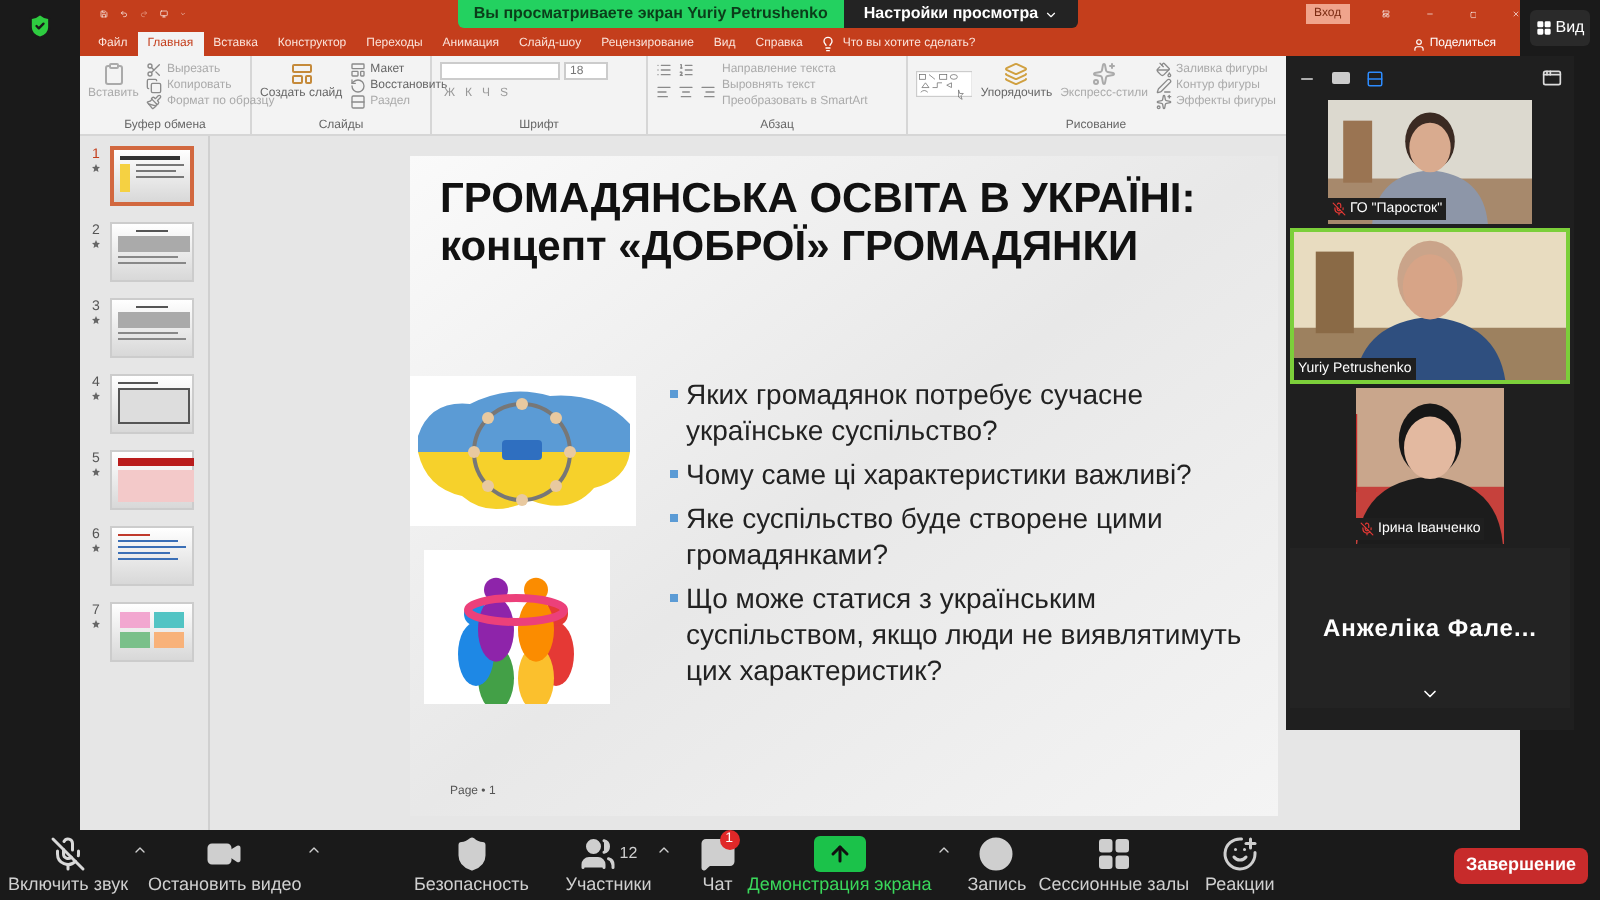  What do you see at coordinates (1016, 74) in the screenshot?
I see `arrange-icon` at bounding box center [1016, 74].